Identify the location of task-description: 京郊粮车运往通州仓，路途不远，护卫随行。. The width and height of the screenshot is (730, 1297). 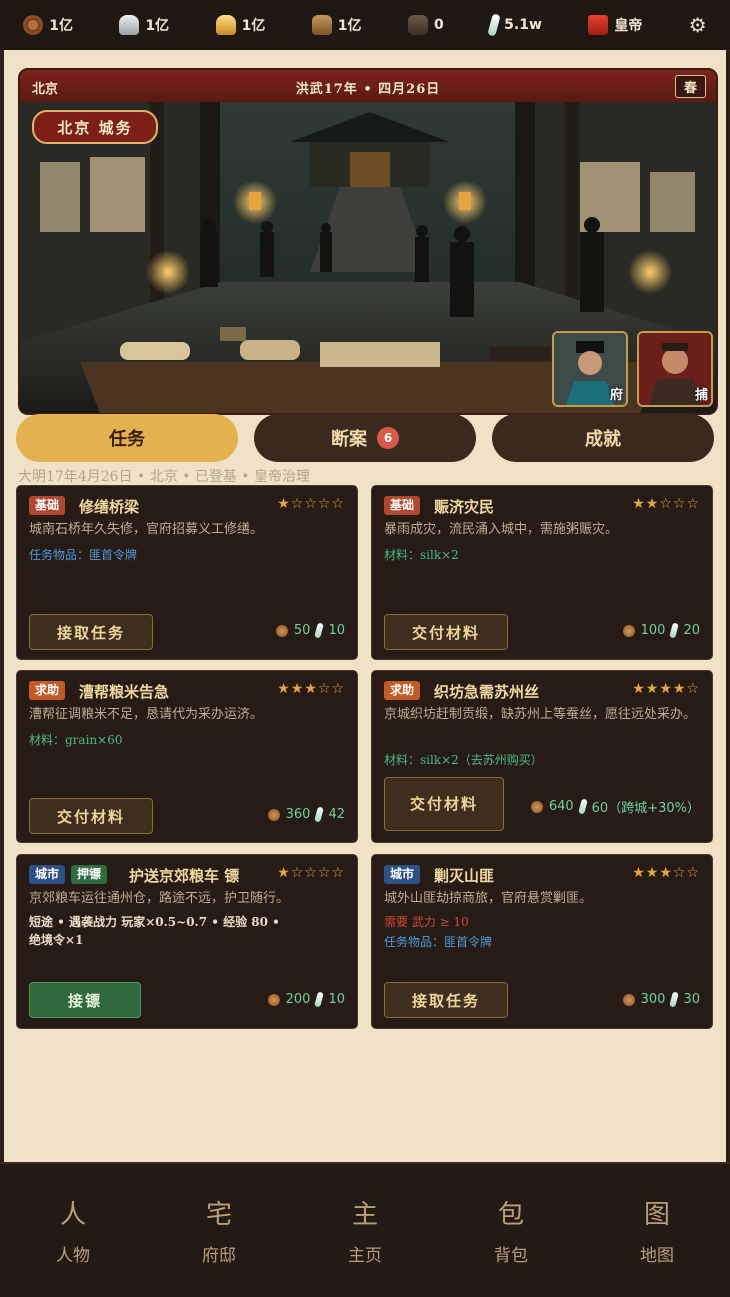
(159, 898).